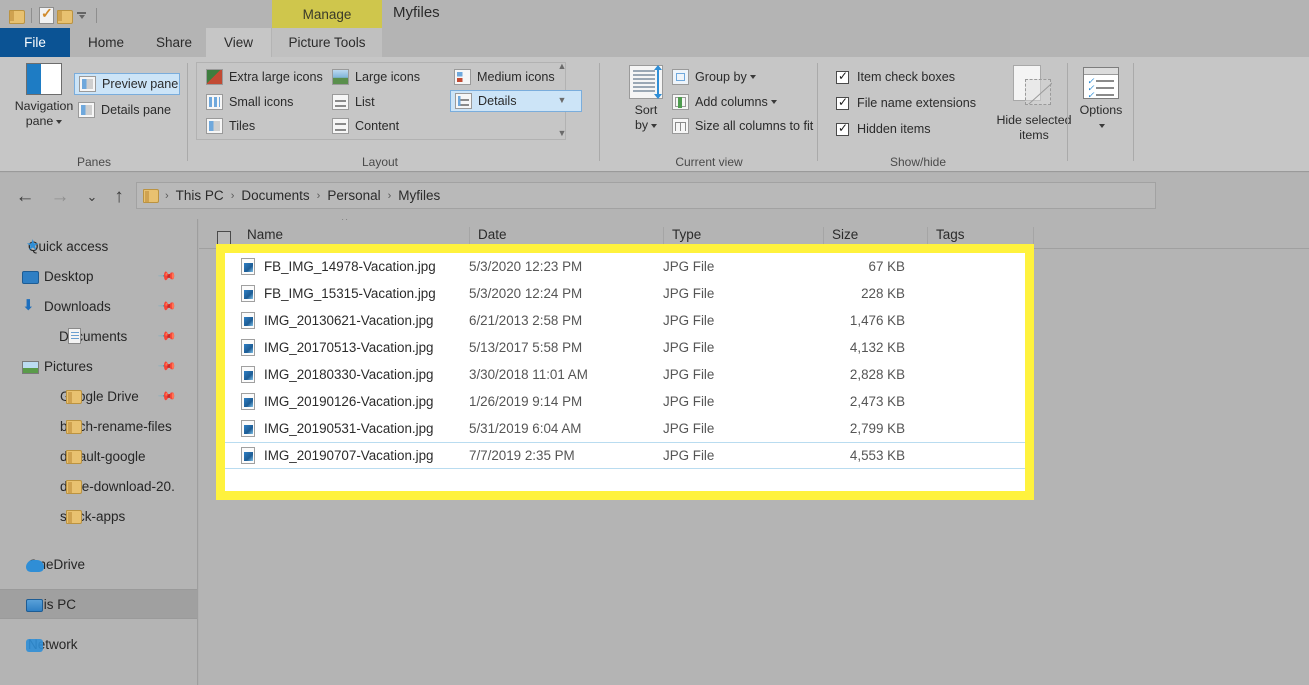 This screenshot has width=1309, height=685. What do you see at coordinates (340, 126) in the screenshot?
I see `content-icon` at bounding box center [340, 126].